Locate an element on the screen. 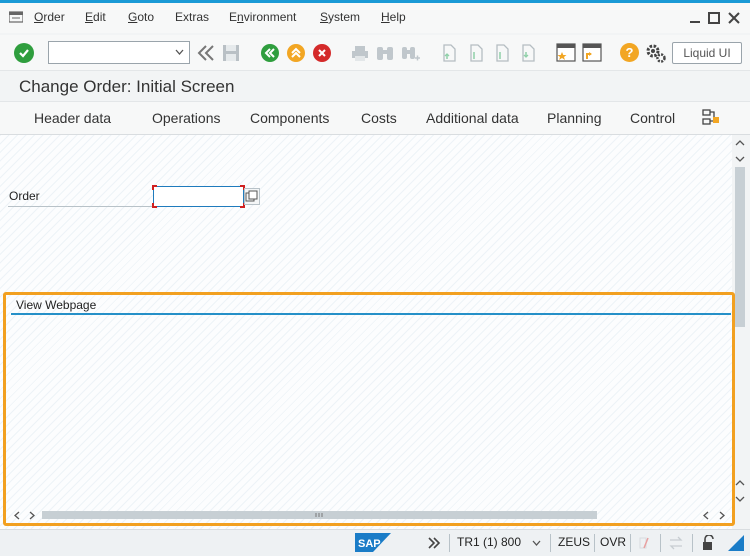 Image resolution: width=750 pixels, height=556 pixels. grip-icon is located at coordinates (319, 515).